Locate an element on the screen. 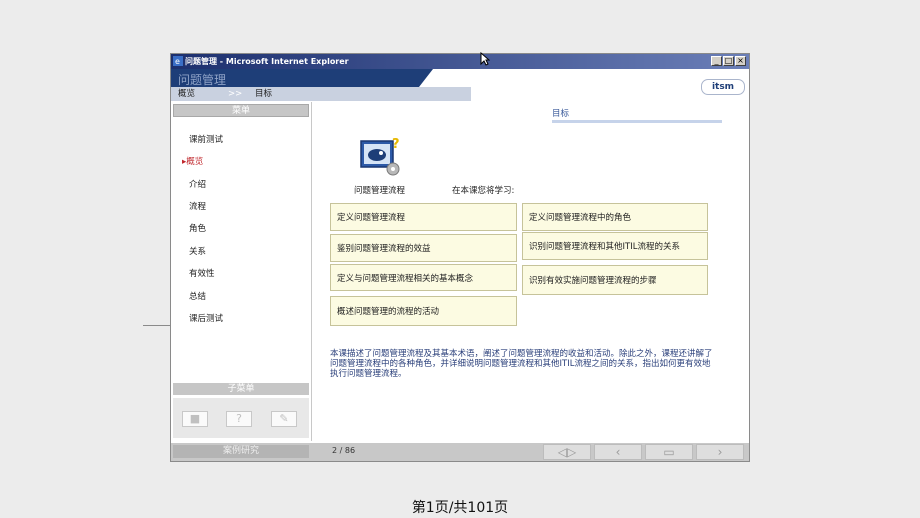 The height and width of the screenshot is (518, 920). audio-icon: ◁▷ is located at coordinates (567, 452).